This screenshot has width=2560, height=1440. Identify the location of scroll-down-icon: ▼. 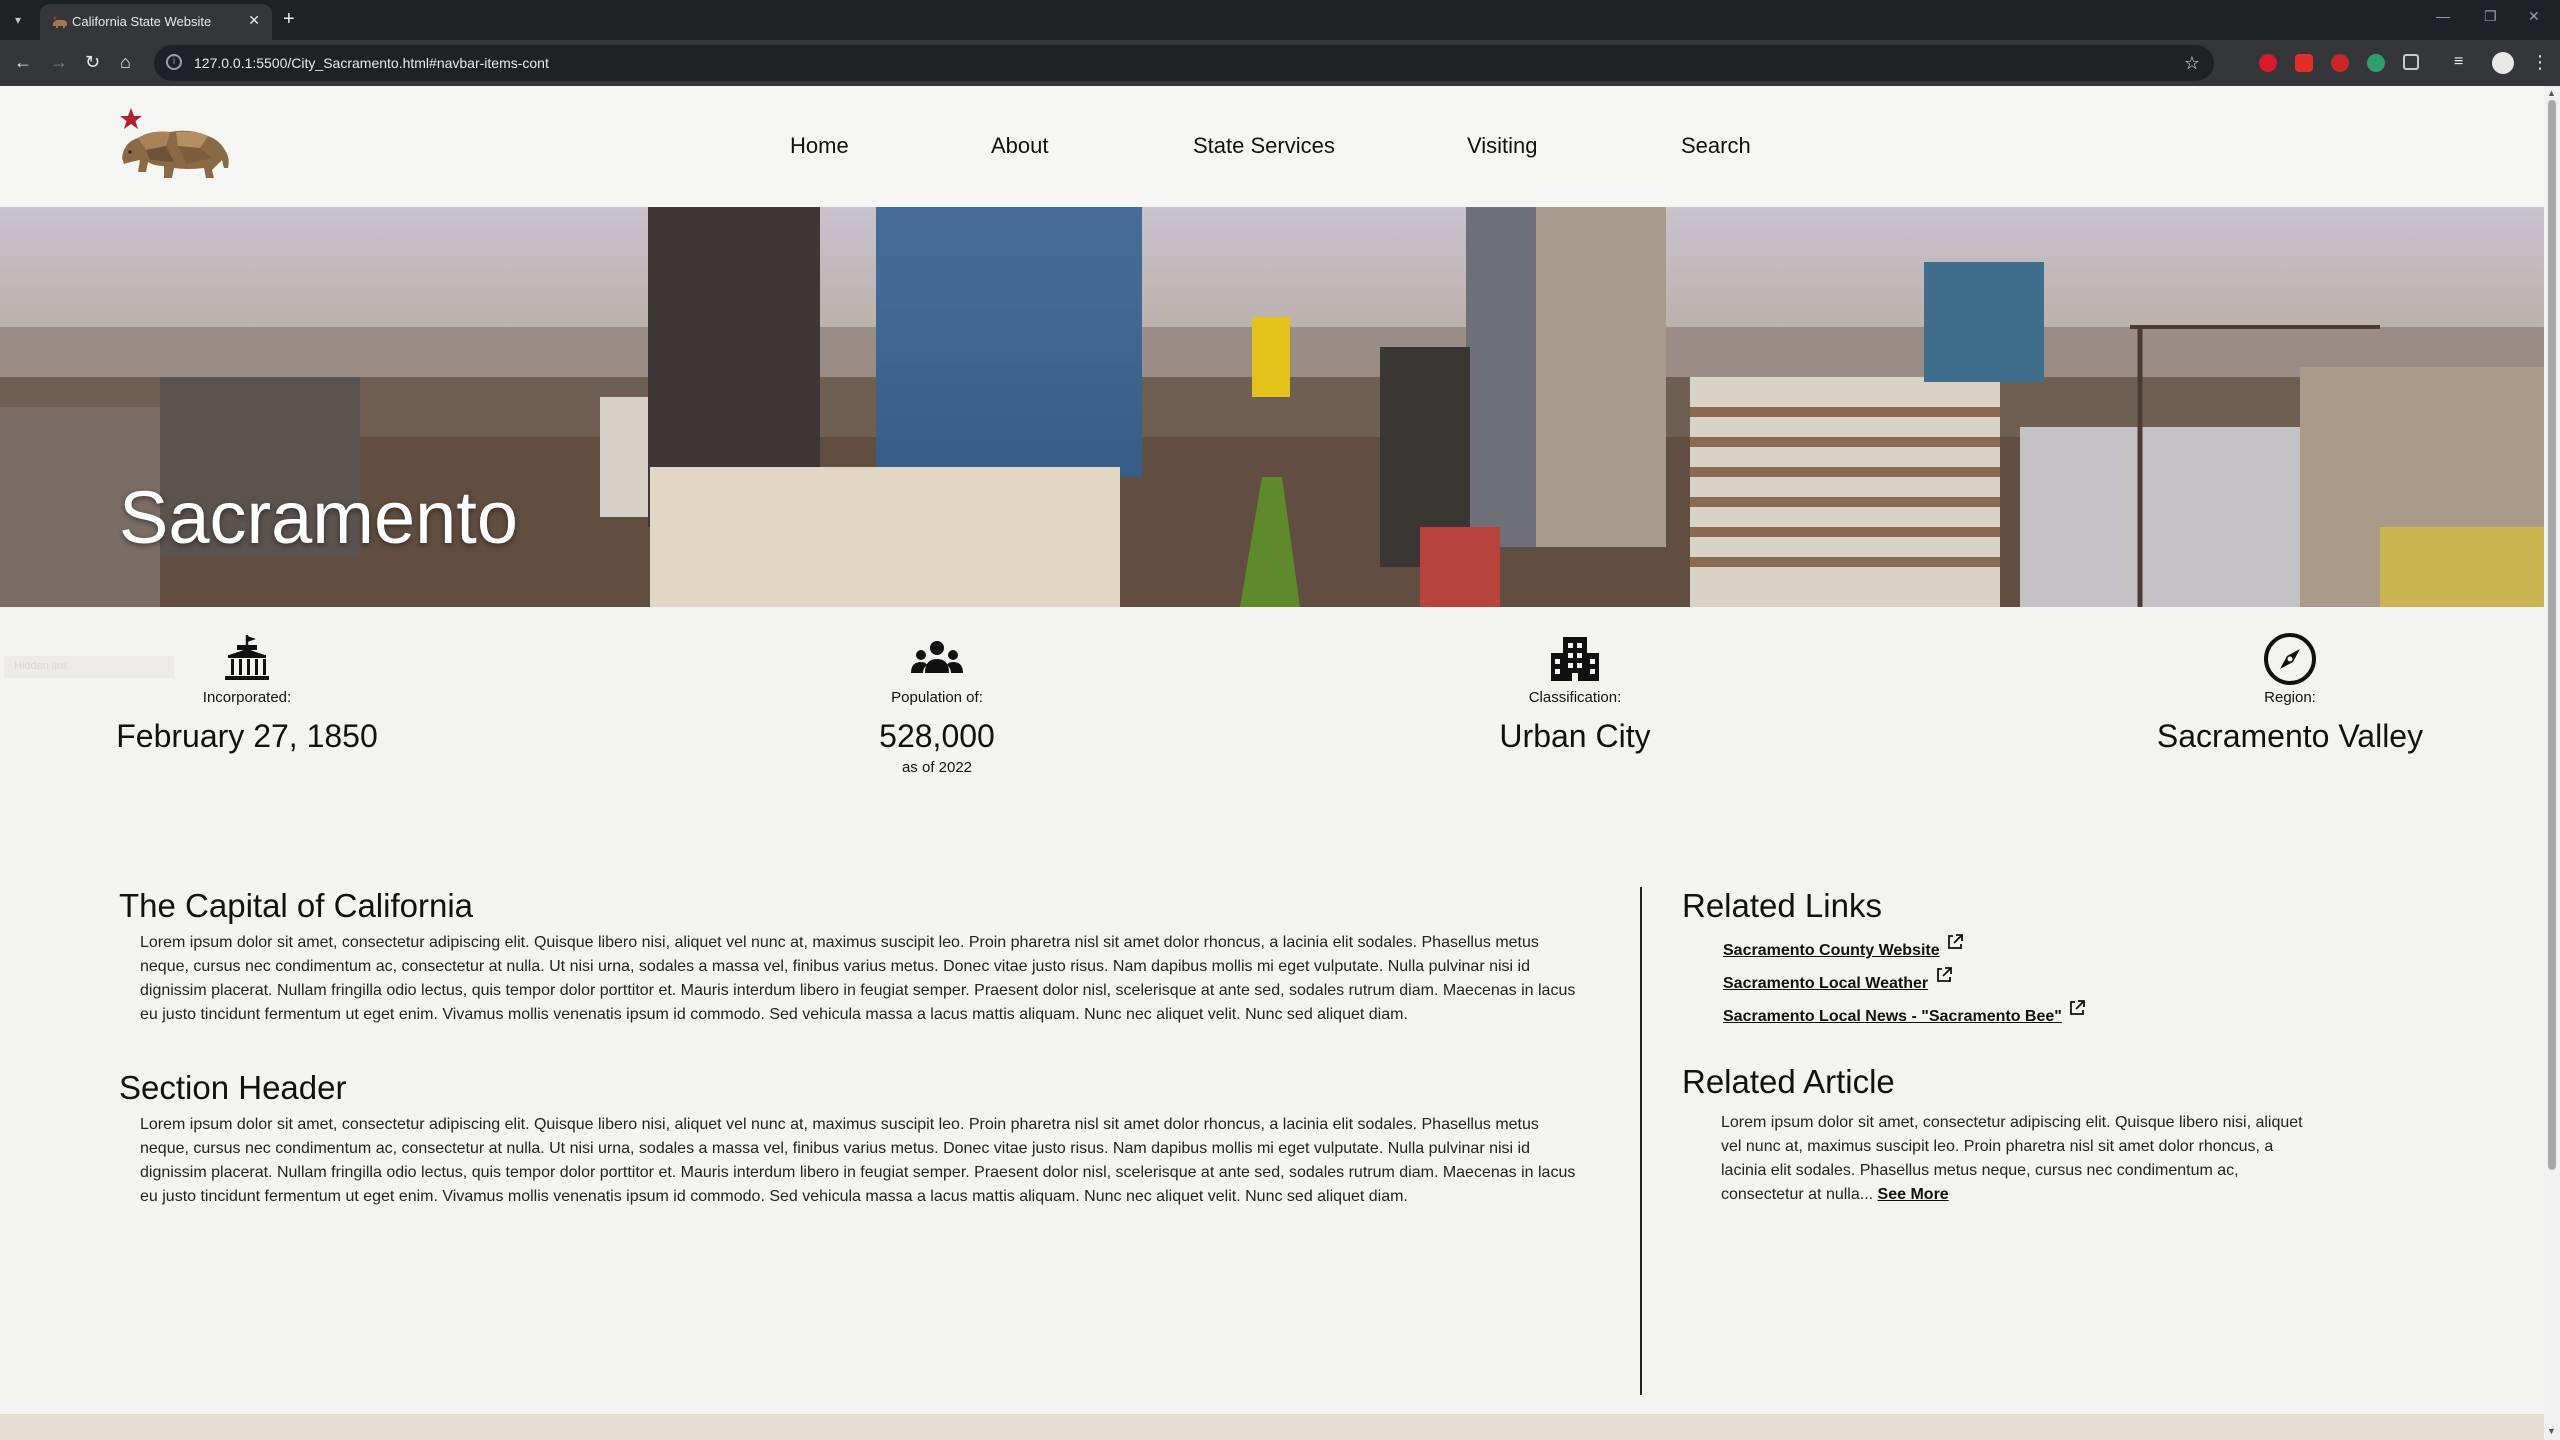
(2551, 1431).